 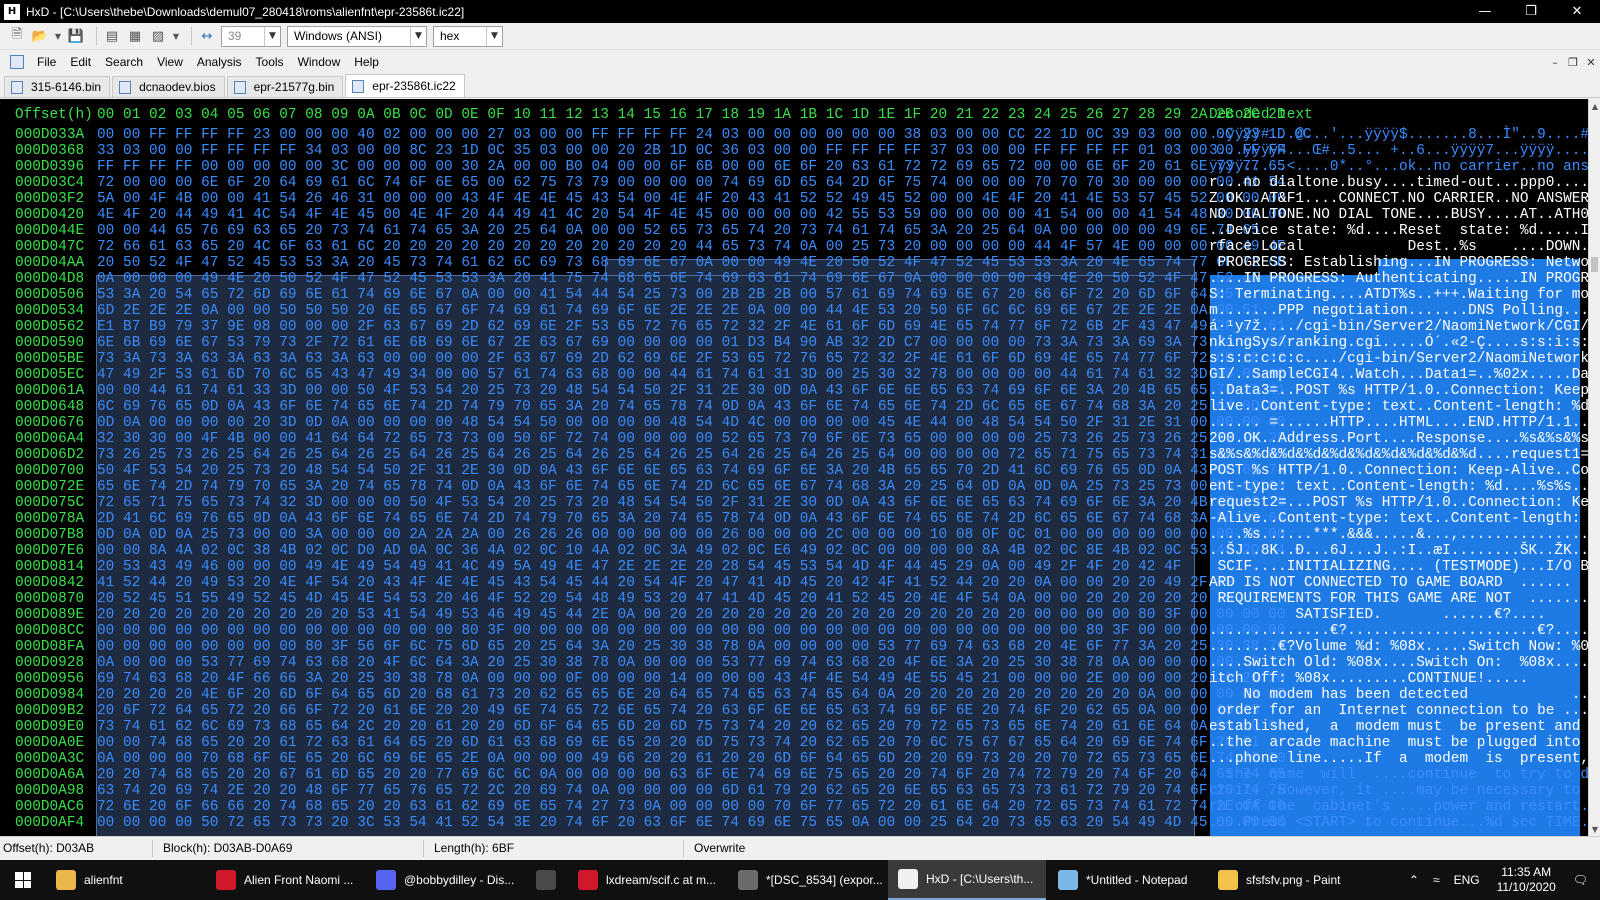 I want to click on tab-epr-21577g-bin: epr-21577g.bin, so click(x=285, y=86).